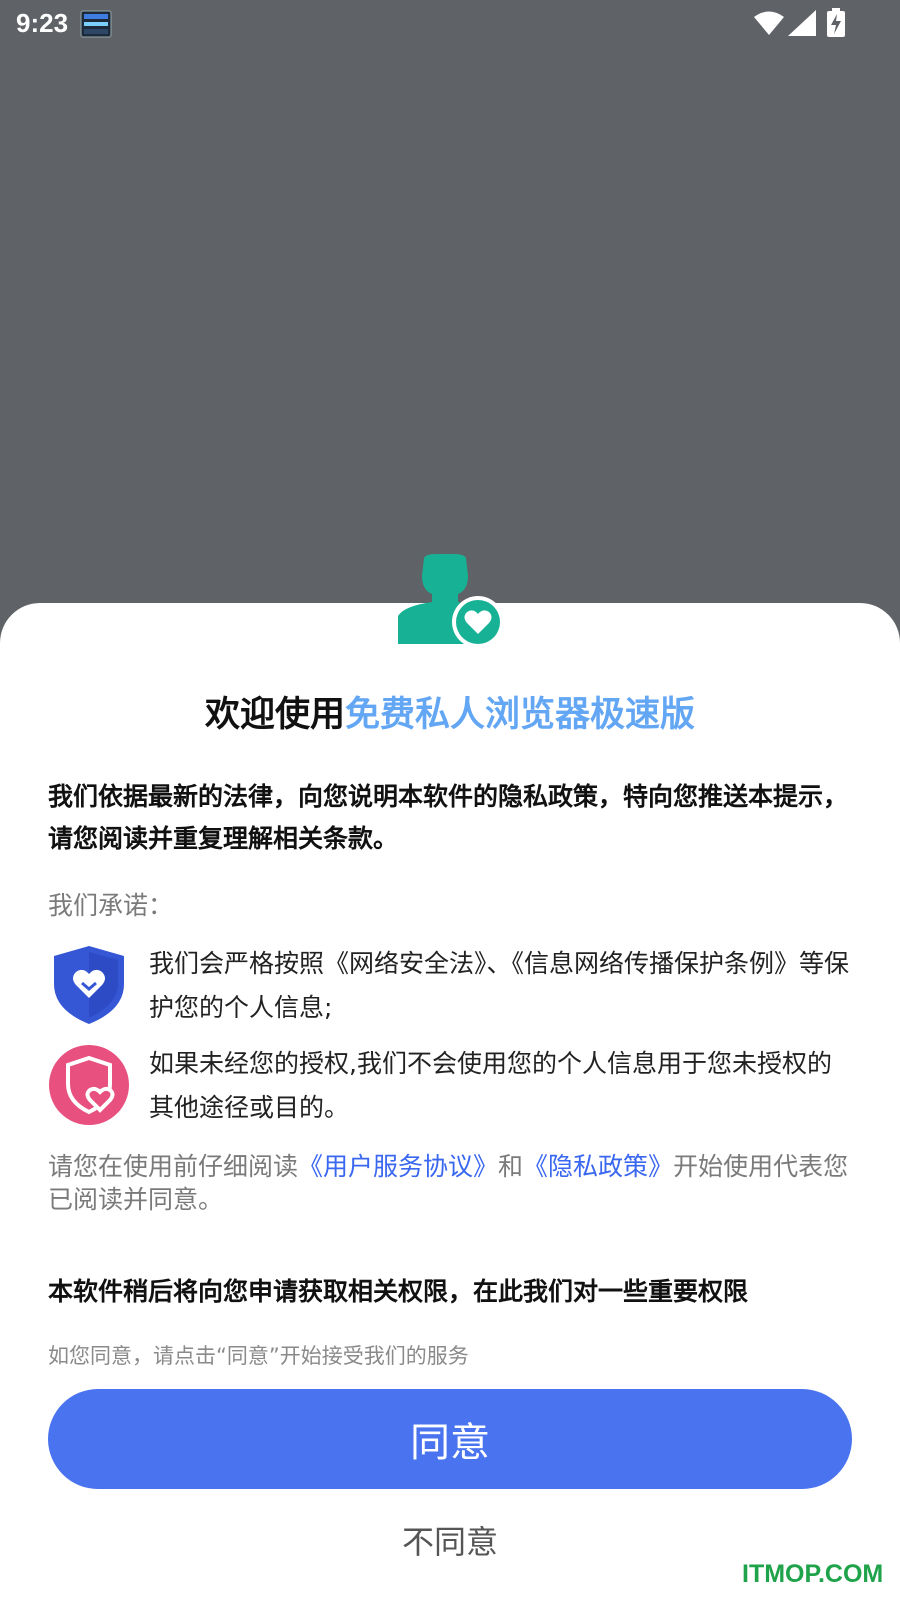 This screenshot has width=900, height=1600. I want to click on dialog-title: 欢迎使用免费私人浏览器极速版, so click(450, 711).